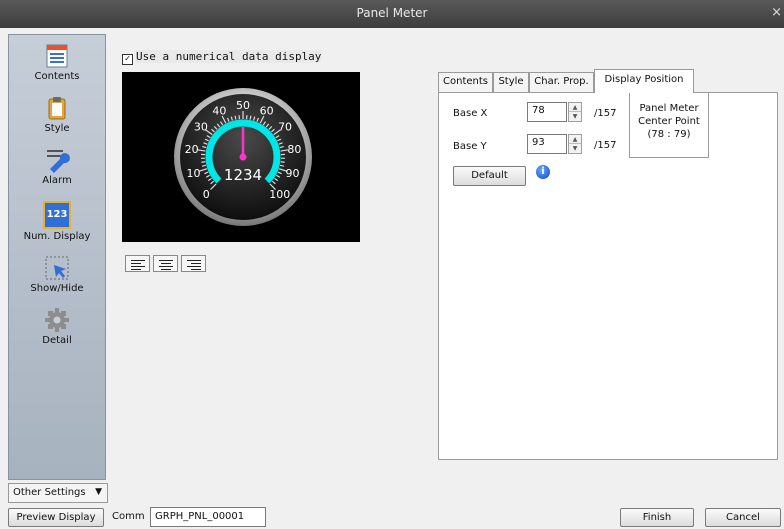 The width and height of the screenshot is (784, 529). I want to click on align-left-button, so click(137, 263).